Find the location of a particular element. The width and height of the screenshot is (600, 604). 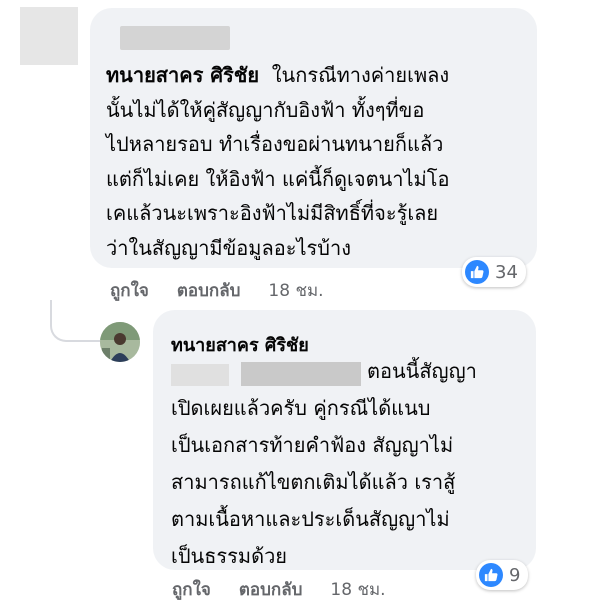

avatar is located at coordinates (120, 342).